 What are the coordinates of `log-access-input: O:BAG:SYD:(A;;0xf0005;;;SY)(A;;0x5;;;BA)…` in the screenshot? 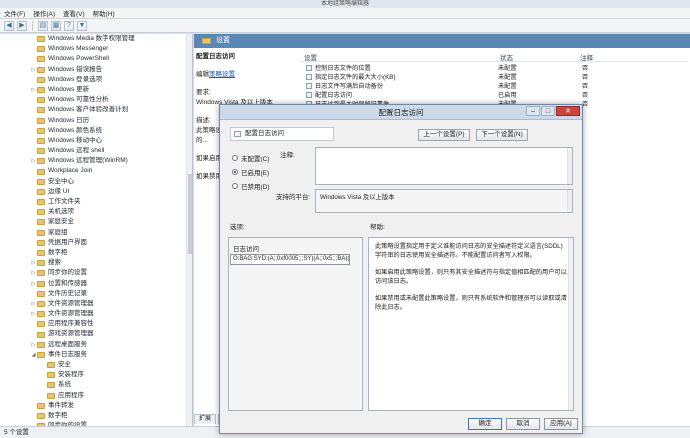 It's located at (290, 259).